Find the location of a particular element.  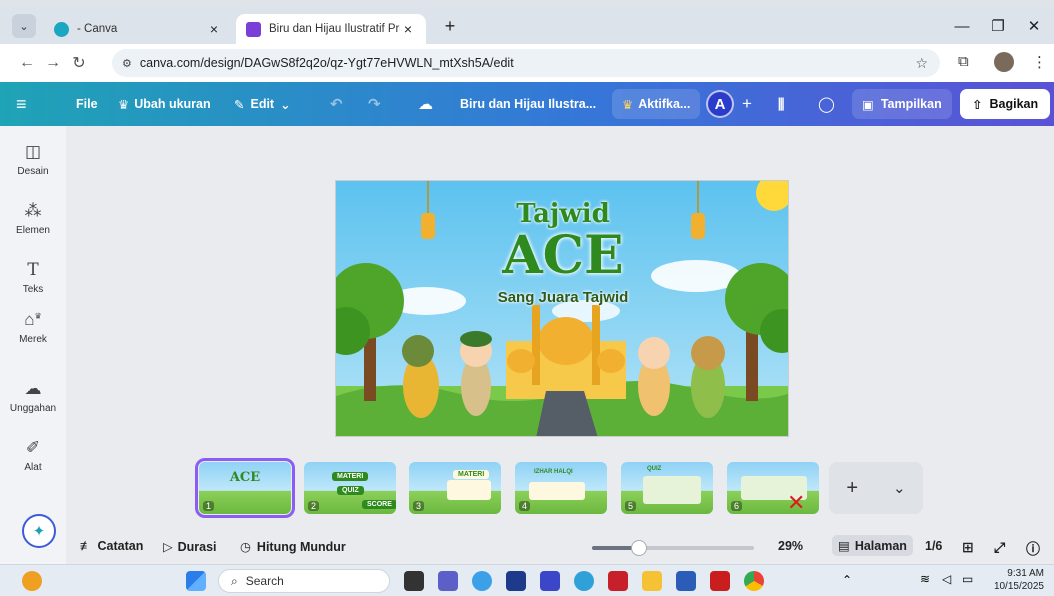

fullscreen-icon: ⤢ is located at coordinates (999, 547).